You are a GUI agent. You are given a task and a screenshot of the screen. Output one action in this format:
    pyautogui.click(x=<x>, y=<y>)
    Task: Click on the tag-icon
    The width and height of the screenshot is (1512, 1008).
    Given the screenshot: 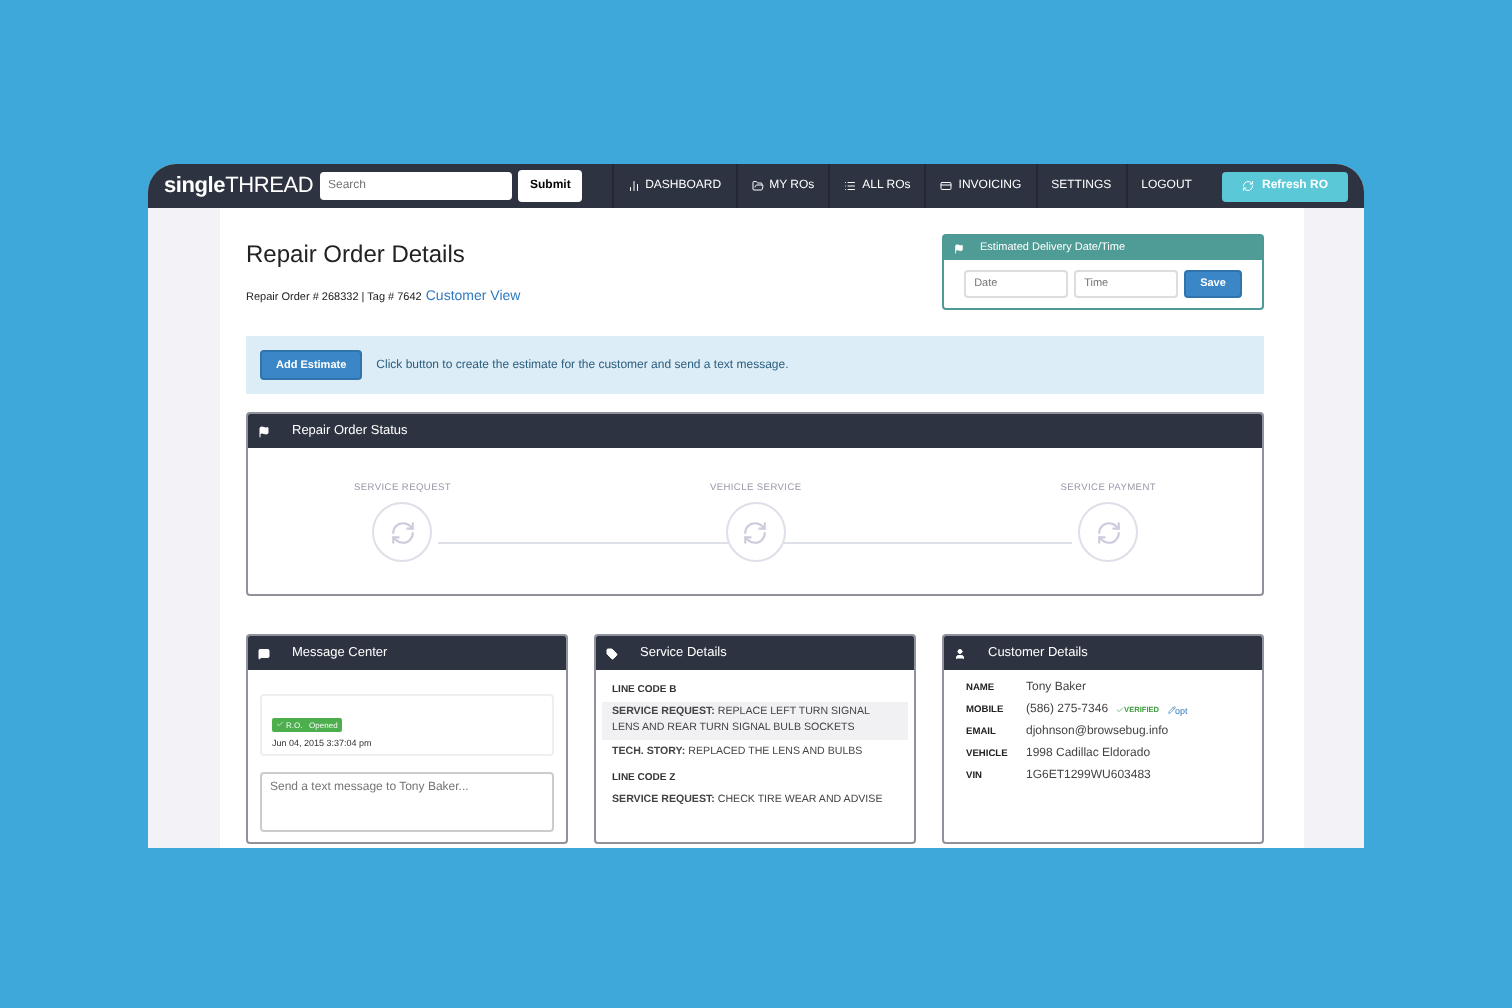 What is the action you would take?
    pyautogui.click(x=612, y=653)
    